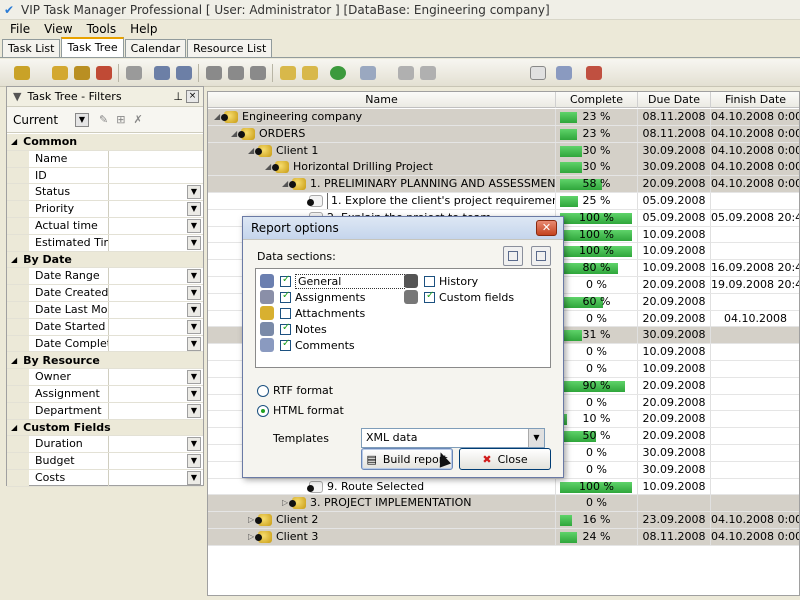  Describe the element at coordinates (293, 329) in the screenshot. I see `section-notes: Notes` at that location.